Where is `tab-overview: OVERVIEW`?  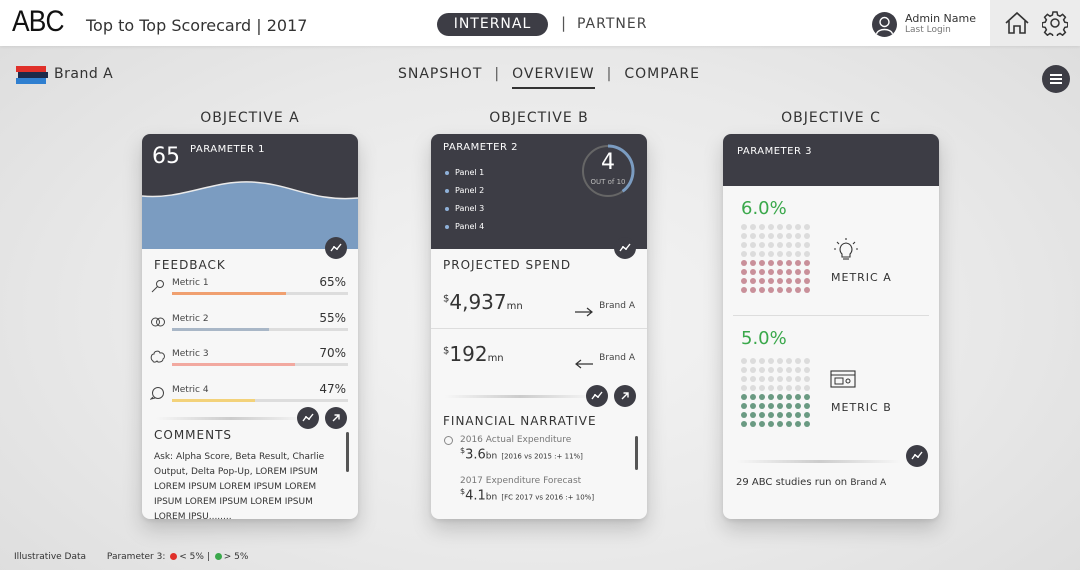
tab-overview: OVERVIEW is located at coordinates (553, 77).